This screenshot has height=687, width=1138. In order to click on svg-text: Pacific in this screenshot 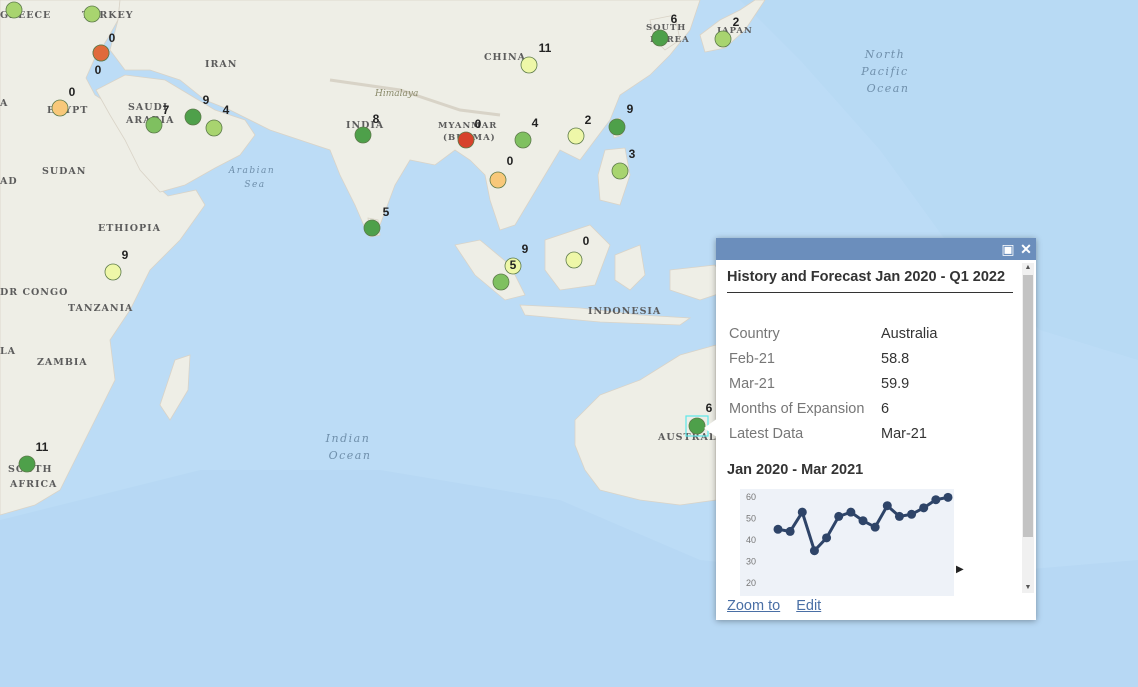, I will do `click(884, 71)`.